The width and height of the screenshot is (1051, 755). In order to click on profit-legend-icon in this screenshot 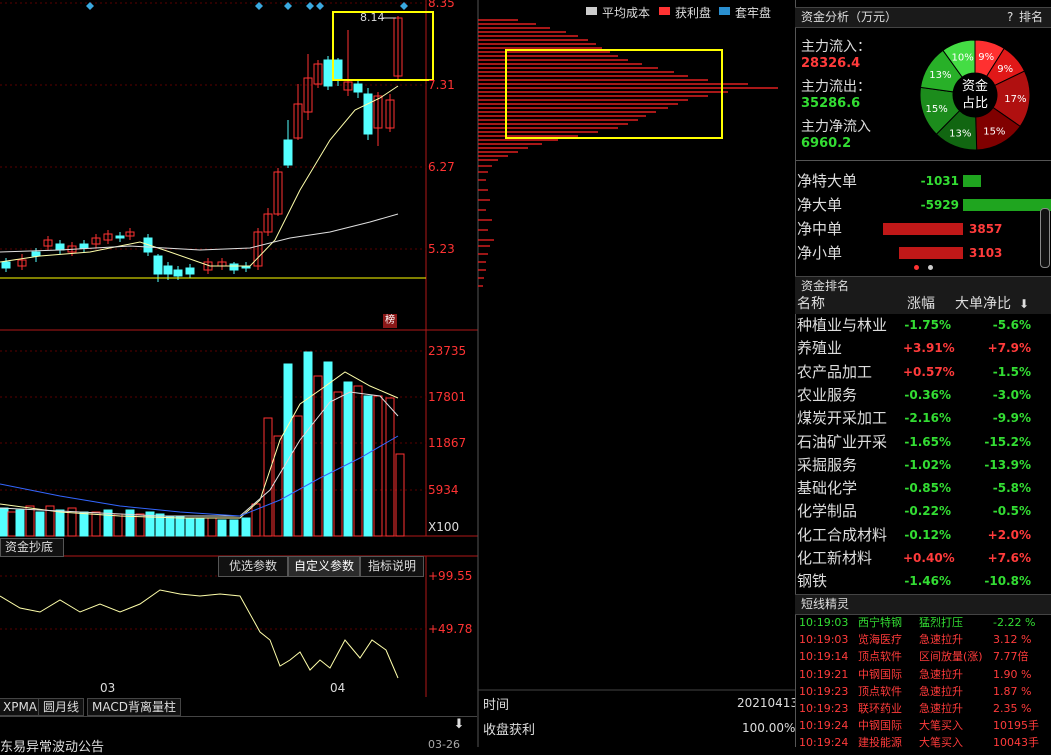, I will do `click(664, 11)`.